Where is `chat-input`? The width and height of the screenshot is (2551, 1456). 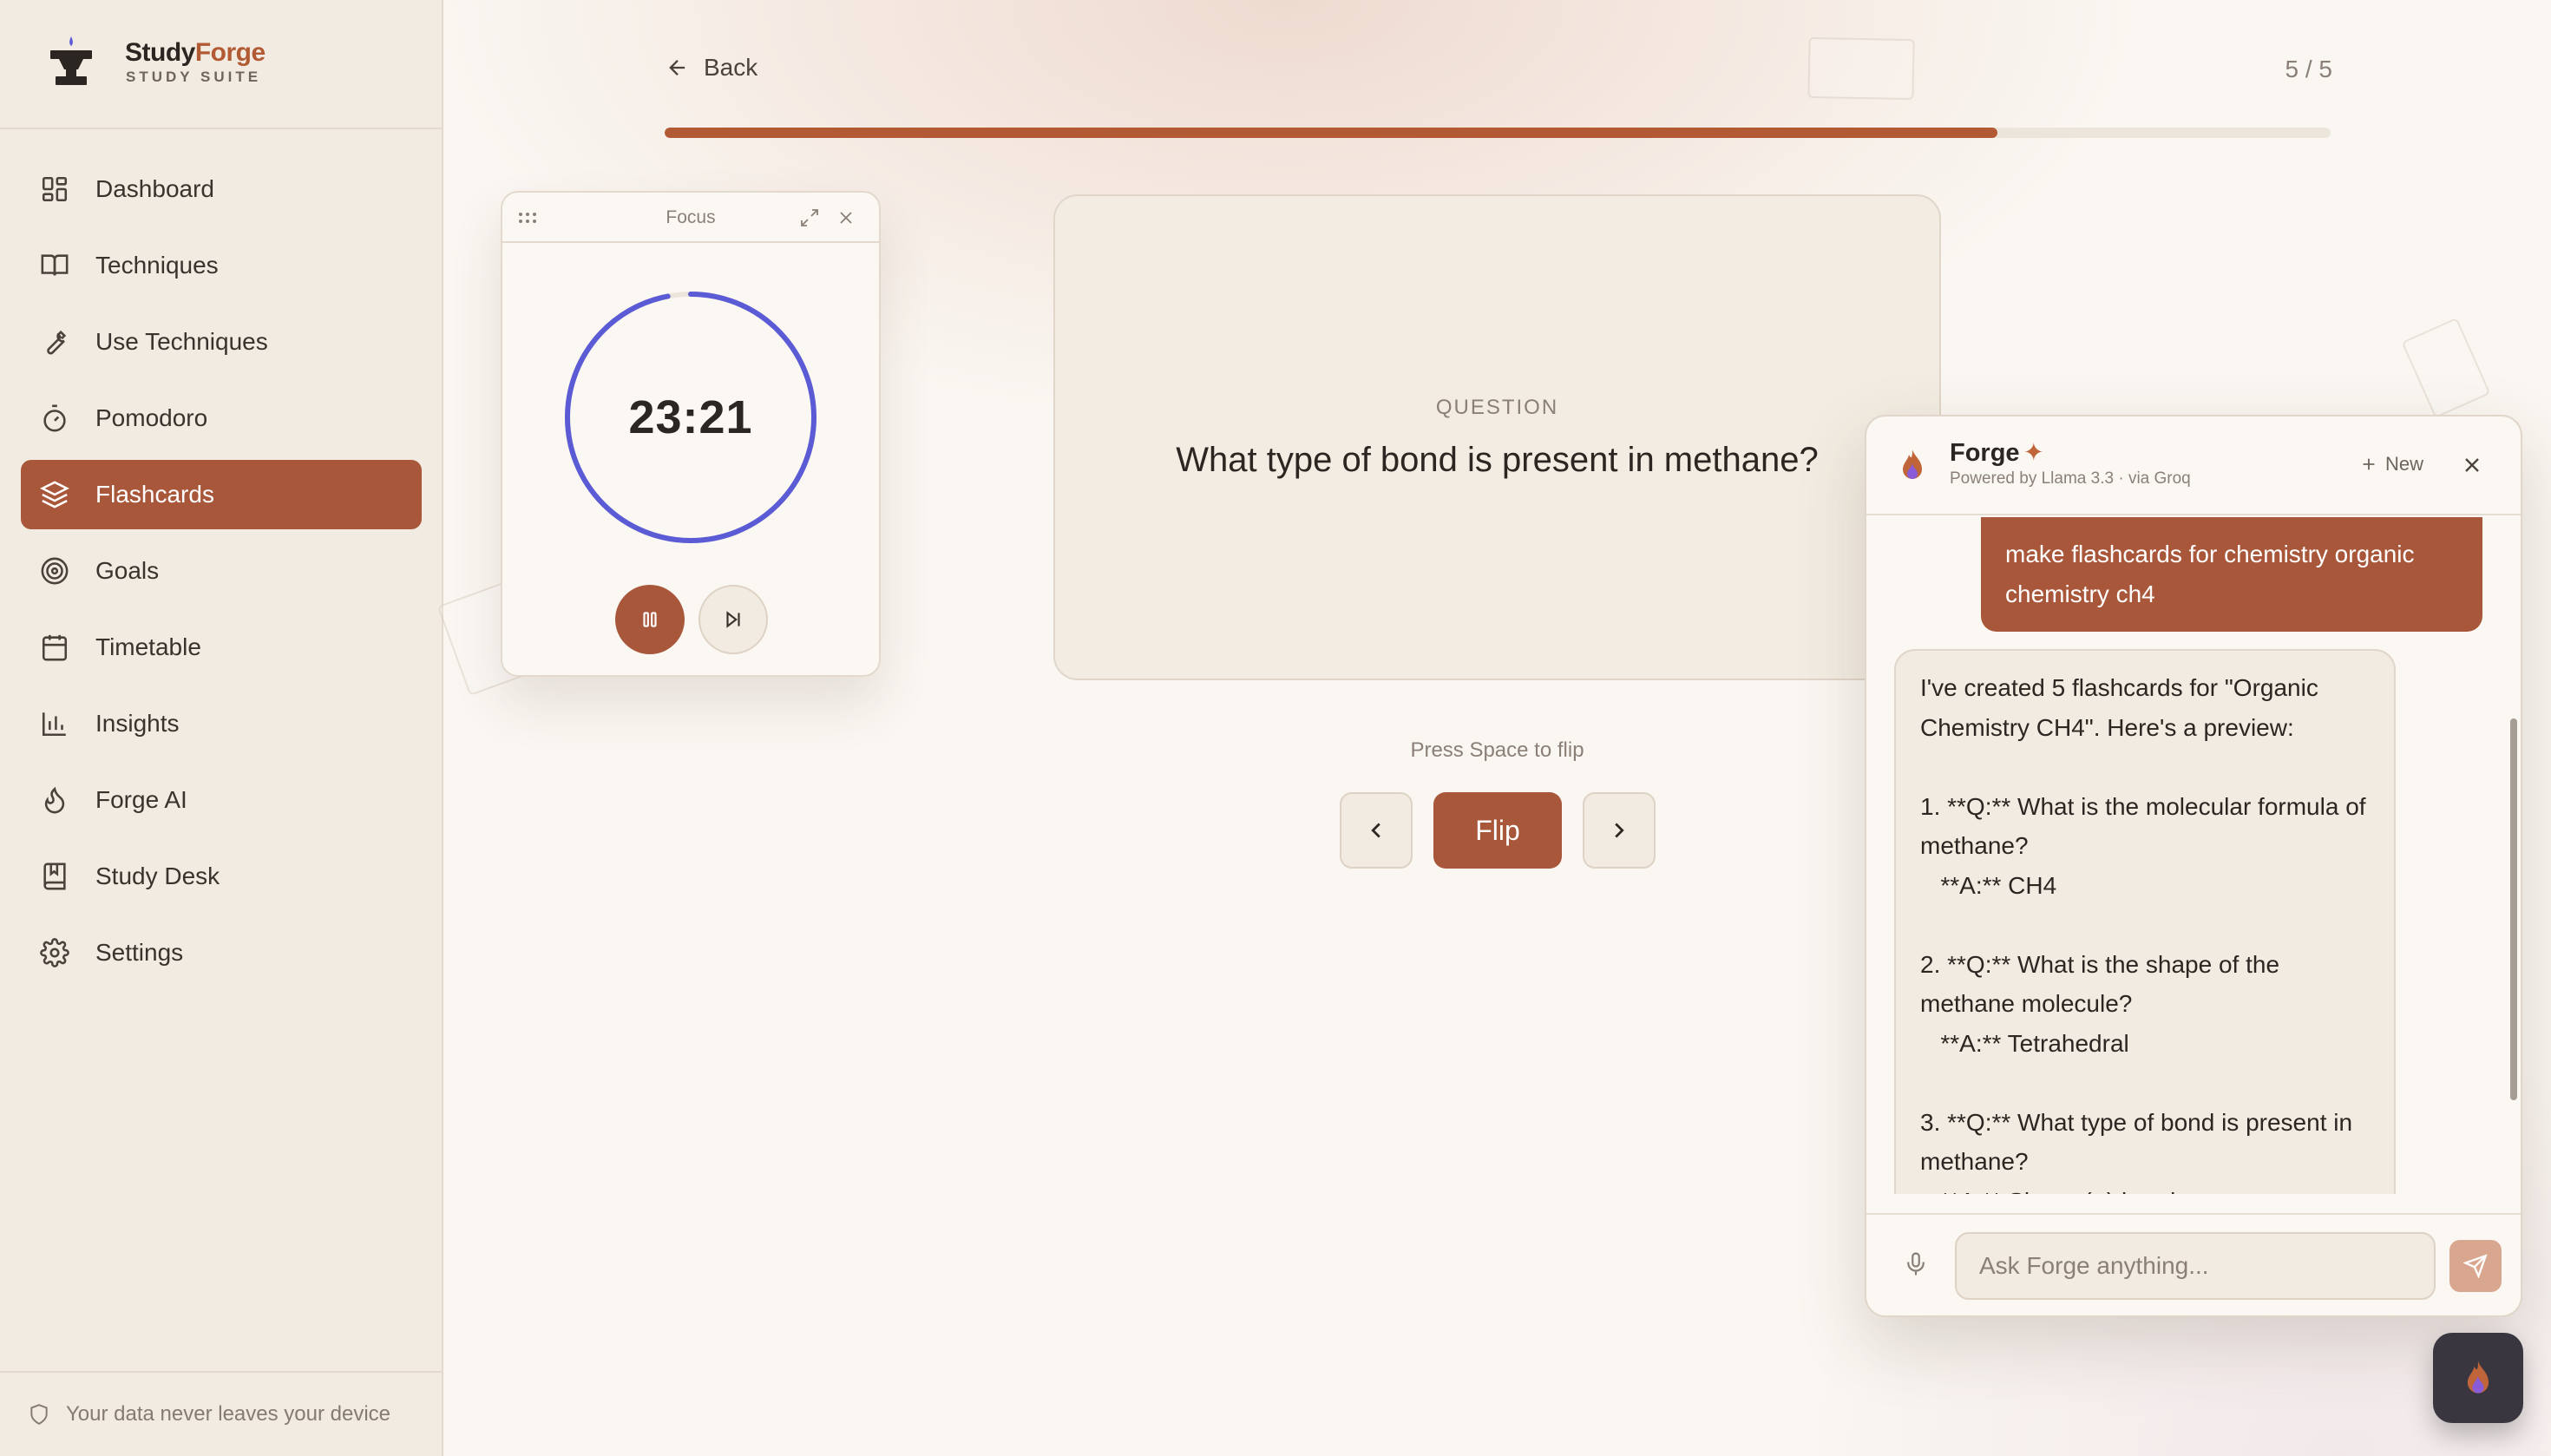
chat-input is located at coordinates (2196, 1266).